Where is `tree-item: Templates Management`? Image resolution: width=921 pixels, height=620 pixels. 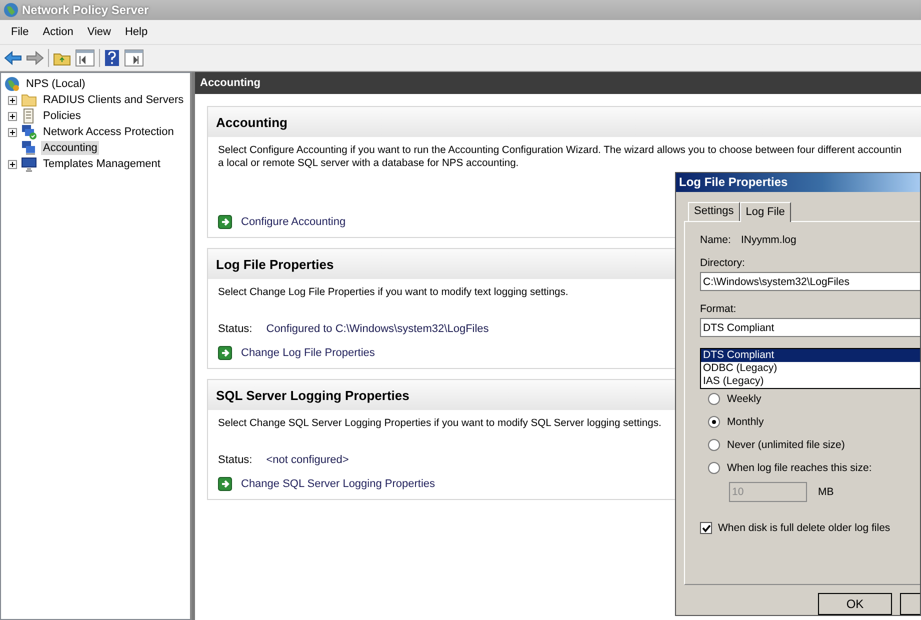 tree-item: Templates Management is located at coordinates (101, 164).